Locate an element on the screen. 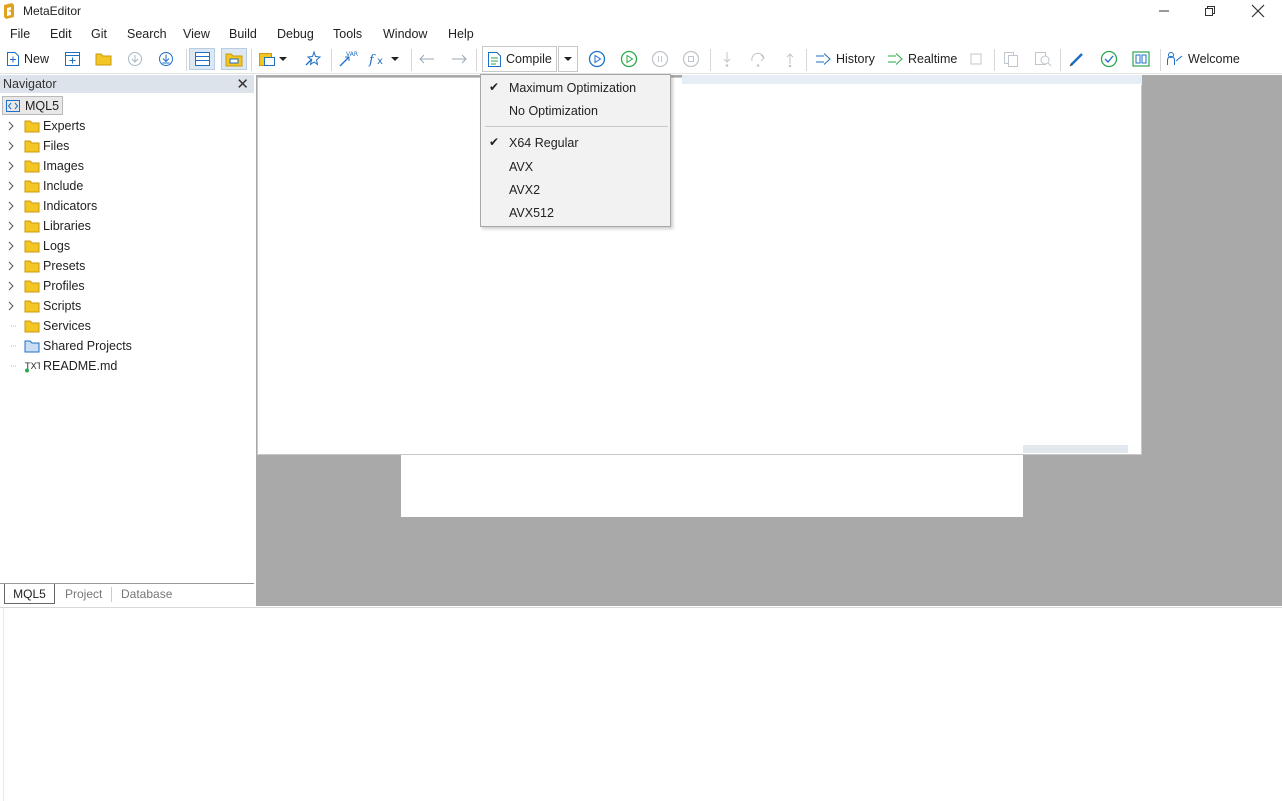  new-project-button is located at coordinates (72, 59).